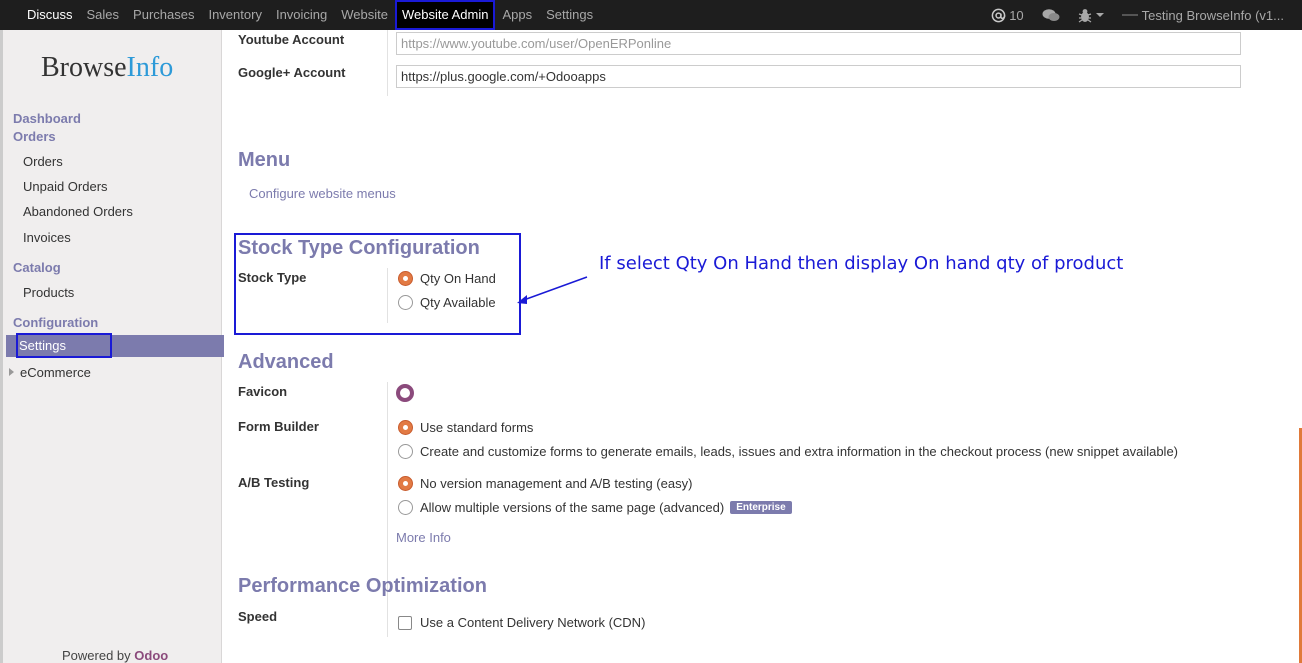  I want to click on menu-sales: Sales, so click(103, 15).